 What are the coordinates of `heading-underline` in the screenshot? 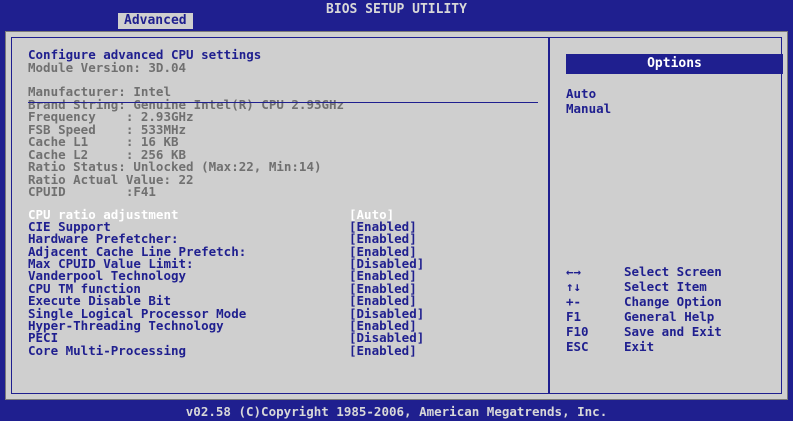 It's located at (283, 102).